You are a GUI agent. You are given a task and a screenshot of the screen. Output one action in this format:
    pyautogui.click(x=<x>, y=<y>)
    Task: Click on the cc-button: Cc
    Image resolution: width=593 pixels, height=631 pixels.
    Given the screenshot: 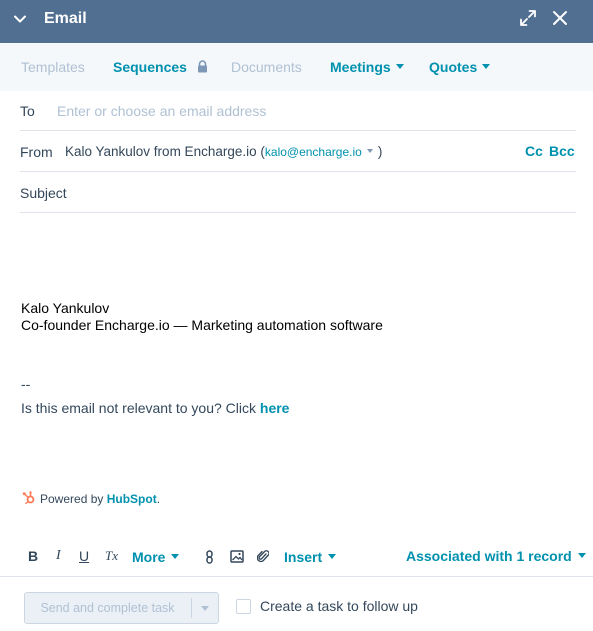 What is the action you would take?
    pyautogui.click(x=534, y=151)
    